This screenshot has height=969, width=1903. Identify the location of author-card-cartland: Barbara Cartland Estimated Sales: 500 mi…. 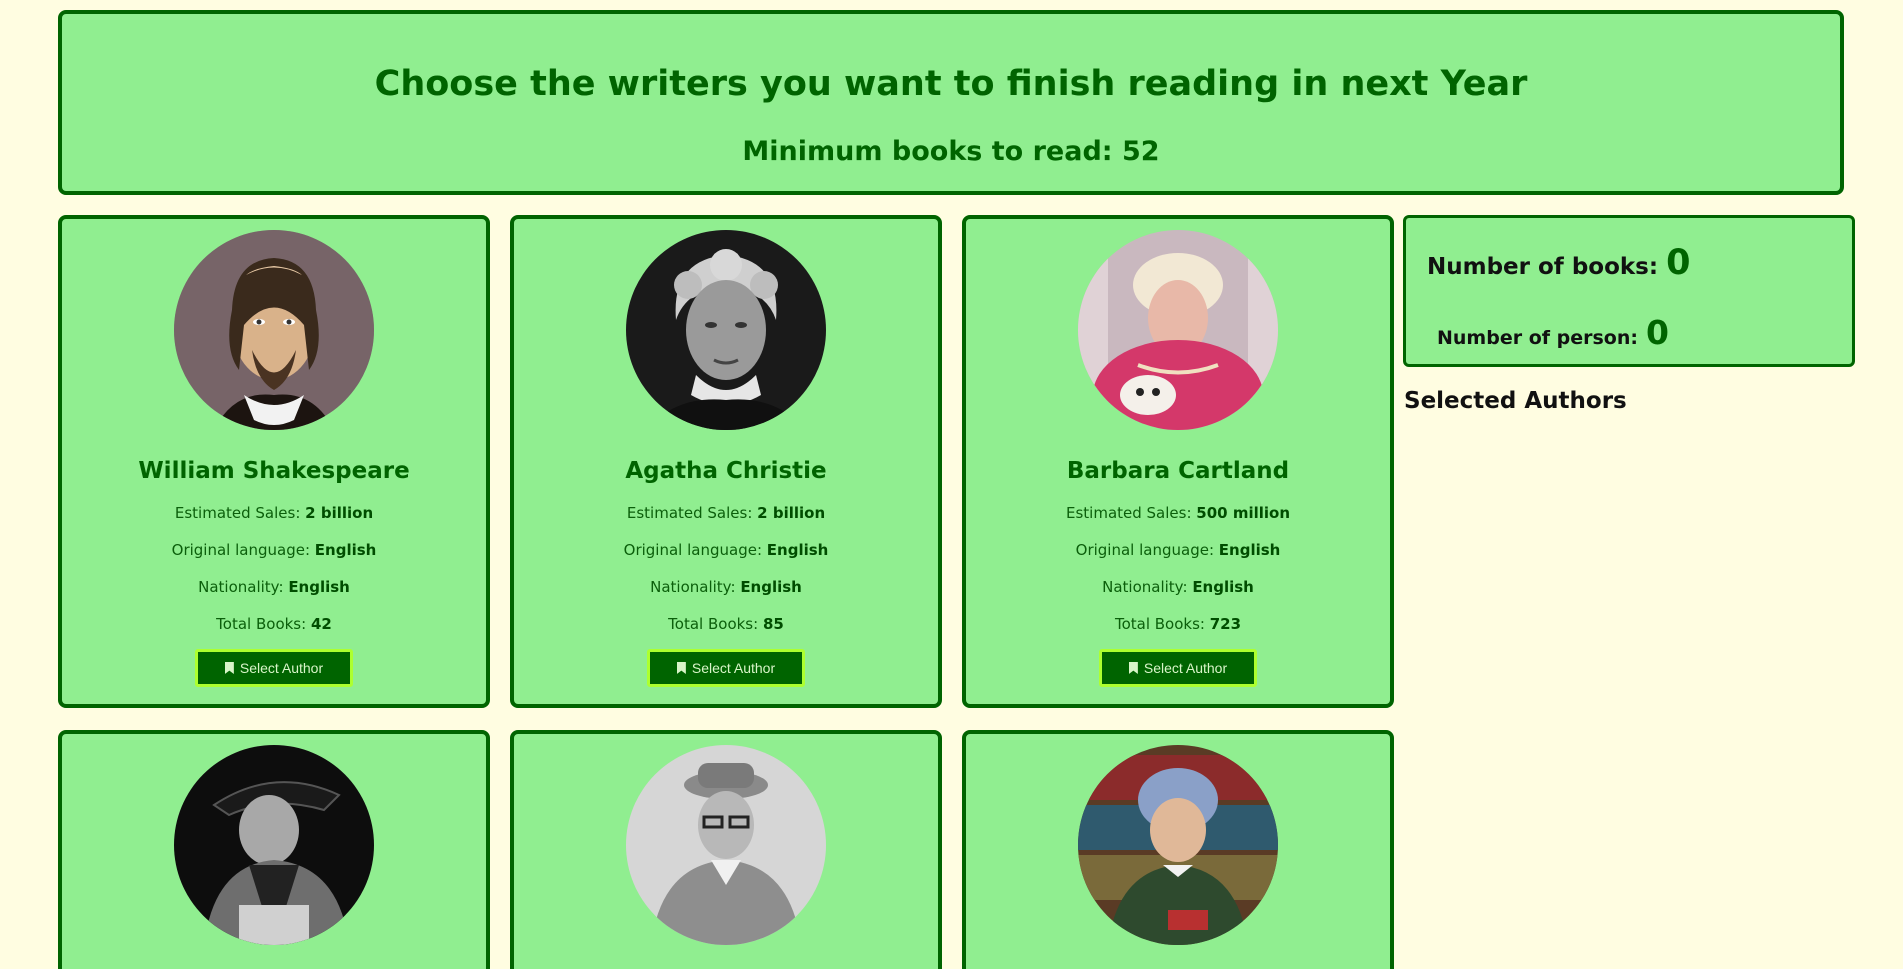
(1178, 461).